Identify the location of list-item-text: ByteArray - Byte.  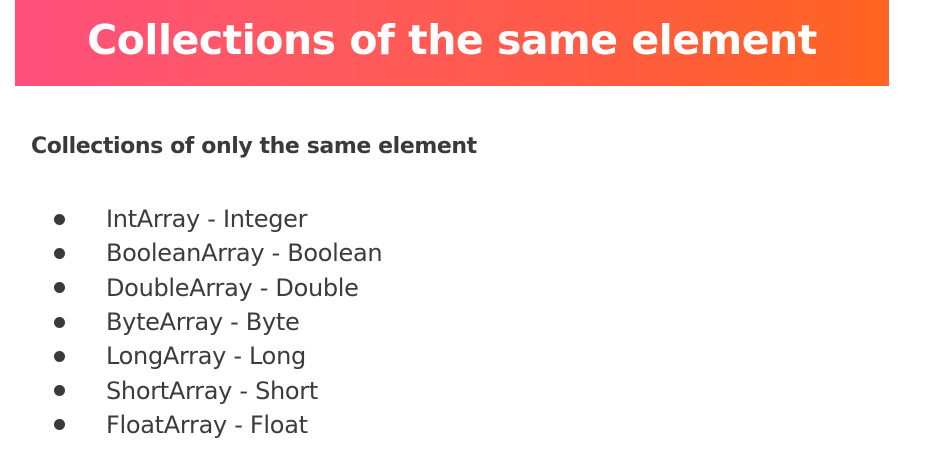
(203, 322).